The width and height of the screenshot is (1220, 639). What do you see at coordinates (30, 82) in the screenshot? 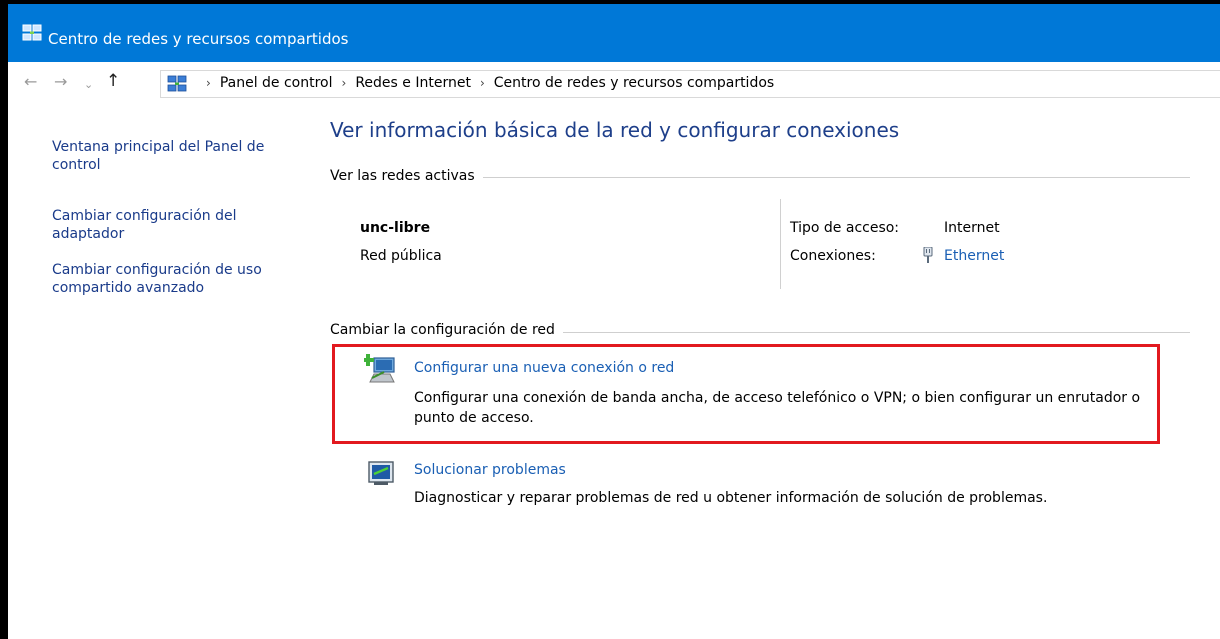
I see `arrow-left-icon: ←` at bounding box center [30, 82].